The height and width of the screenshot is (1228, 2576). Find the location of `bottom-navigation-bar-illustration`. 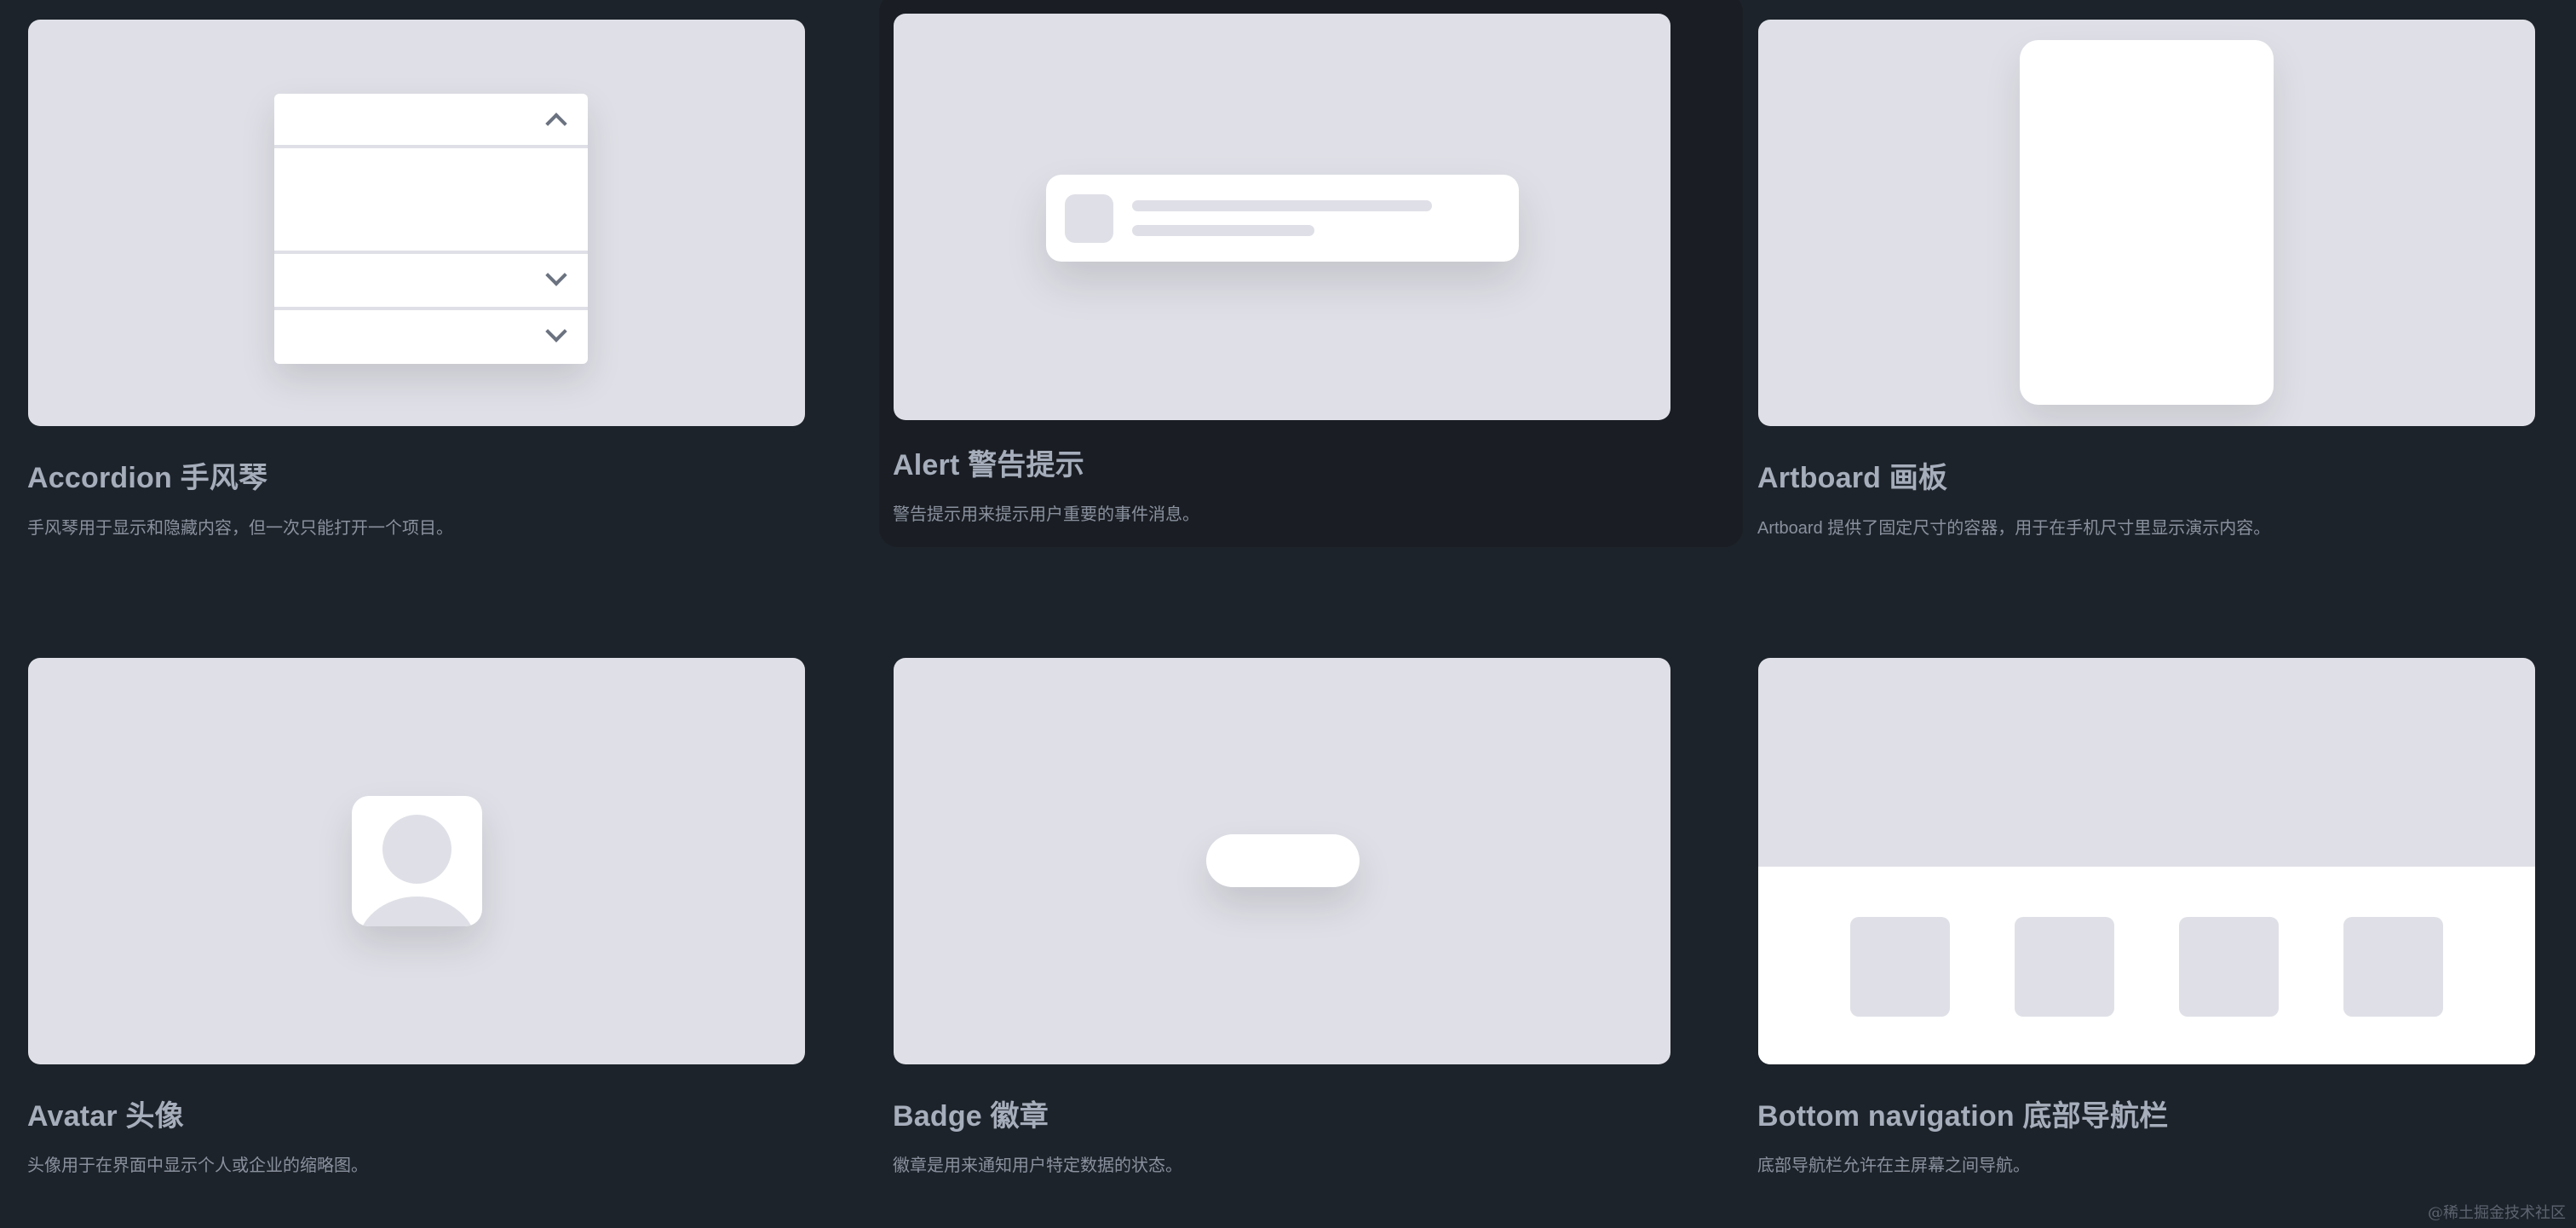

bottom-navigation-bar-illustration is located at coordinates (2146, 965).